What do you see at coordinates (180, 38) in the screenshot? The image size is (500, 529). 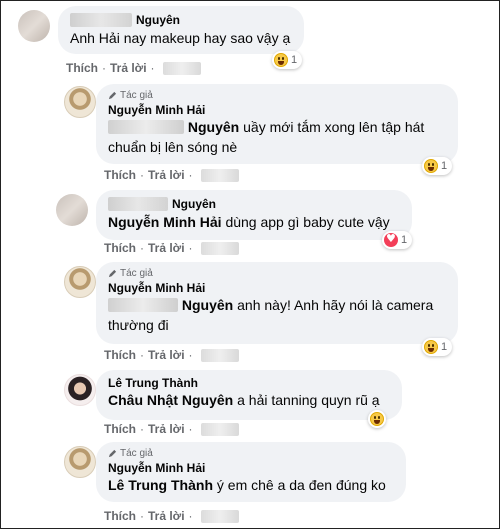 I see `comment-text: Anh Hải nay makeup hay sao vậy ạ` at bounding box center [180, 38].